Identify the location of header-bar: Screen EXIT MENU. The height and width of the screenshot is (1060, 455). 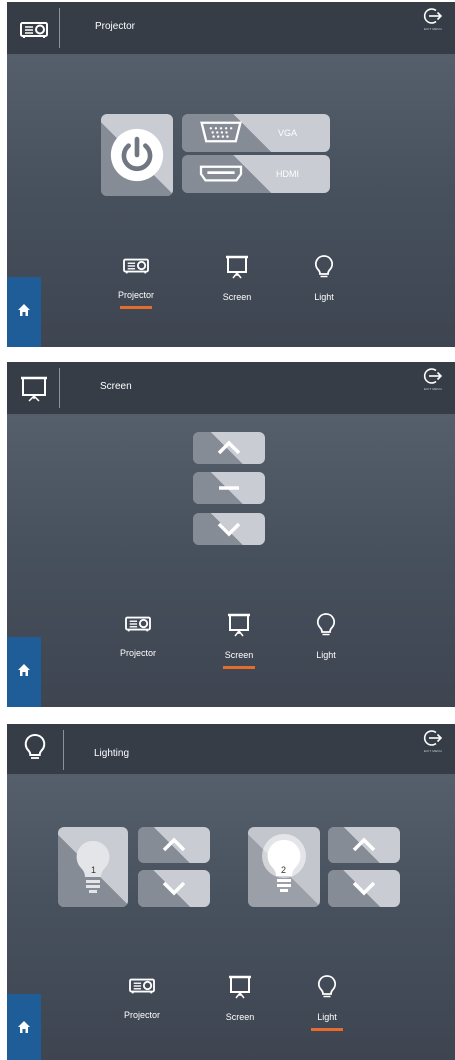
(231, 388).